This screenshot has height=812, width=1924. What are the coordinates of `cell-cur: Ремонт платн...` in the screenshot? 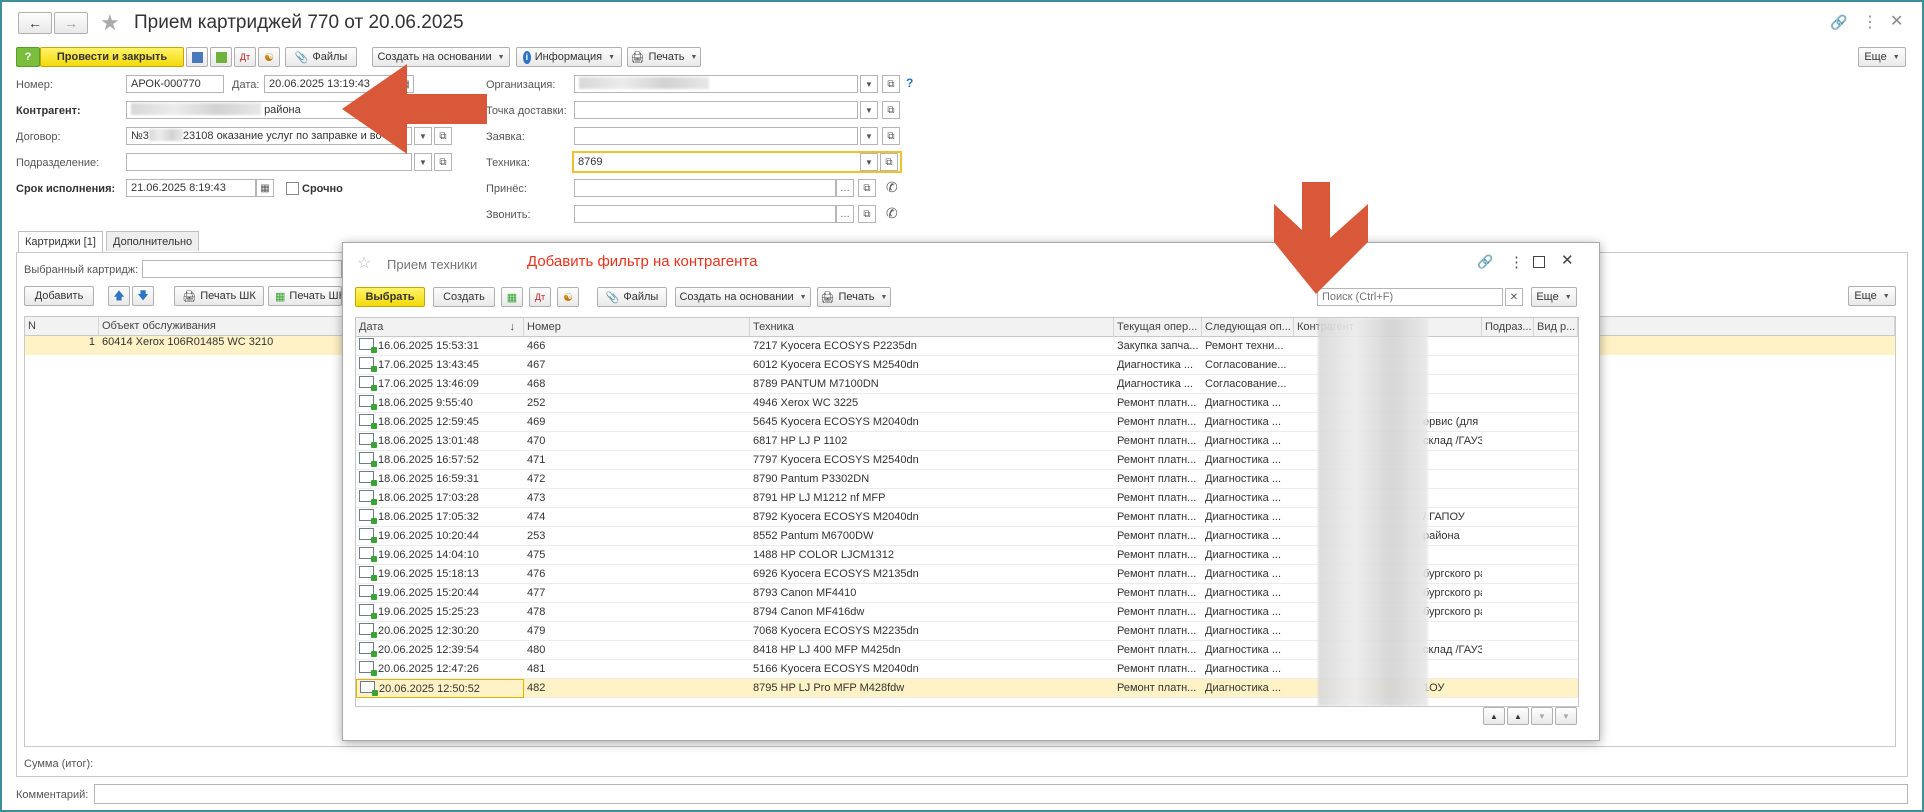 It's located at (1158, 536).